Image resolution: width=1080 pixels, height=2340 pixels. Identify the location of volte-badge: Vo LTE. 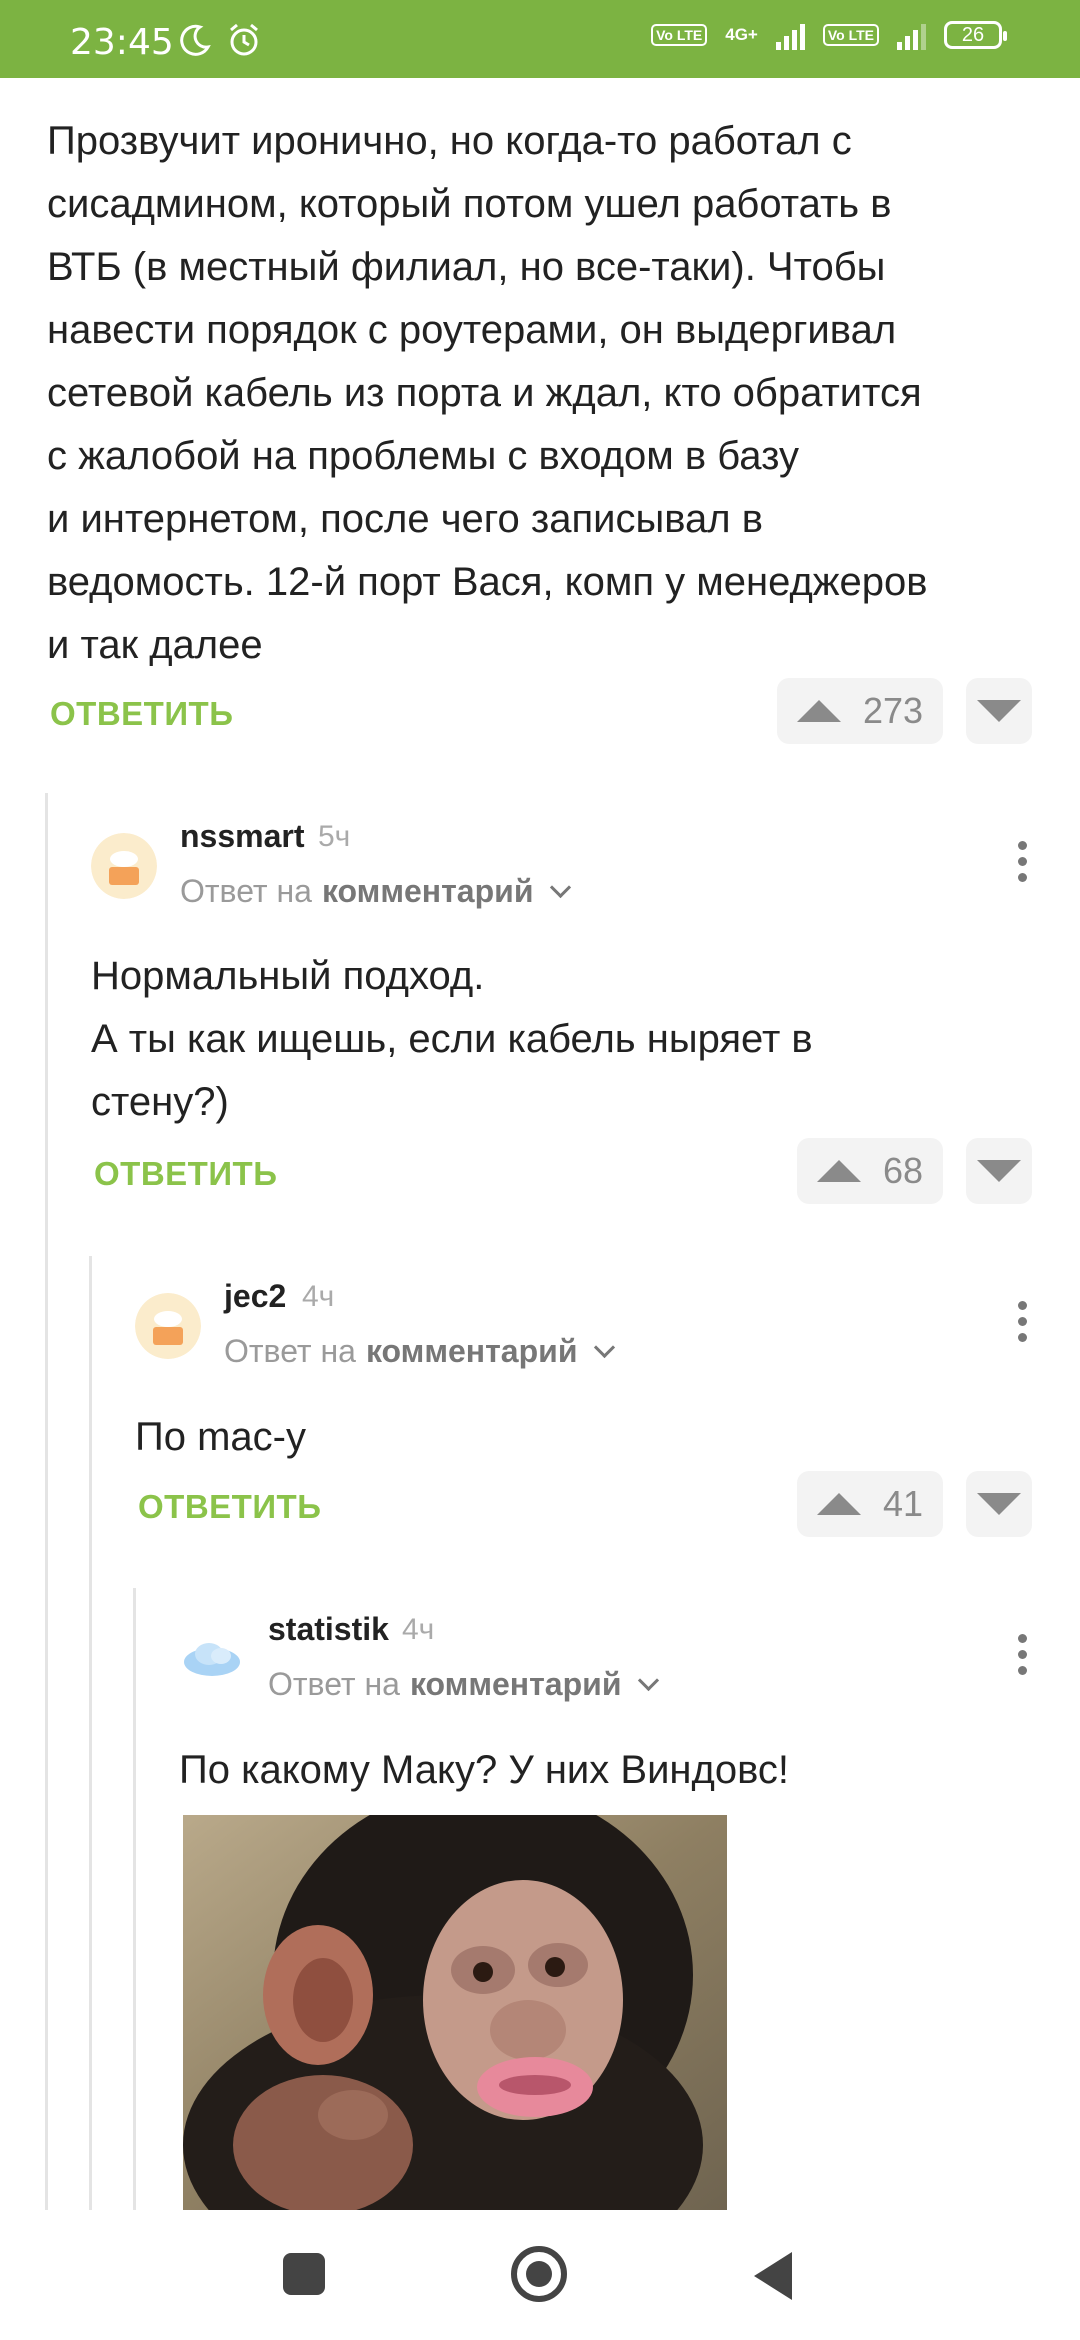
(679, 35).